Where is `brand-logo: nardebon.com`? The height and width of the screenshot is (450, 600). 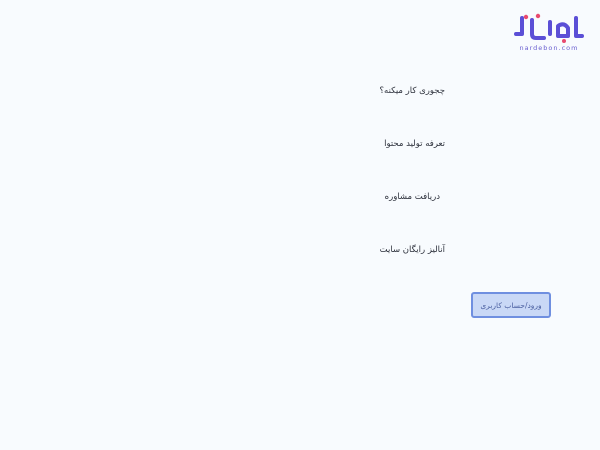
brand-logo: nardebon.com is located at coordinates (549, 34).